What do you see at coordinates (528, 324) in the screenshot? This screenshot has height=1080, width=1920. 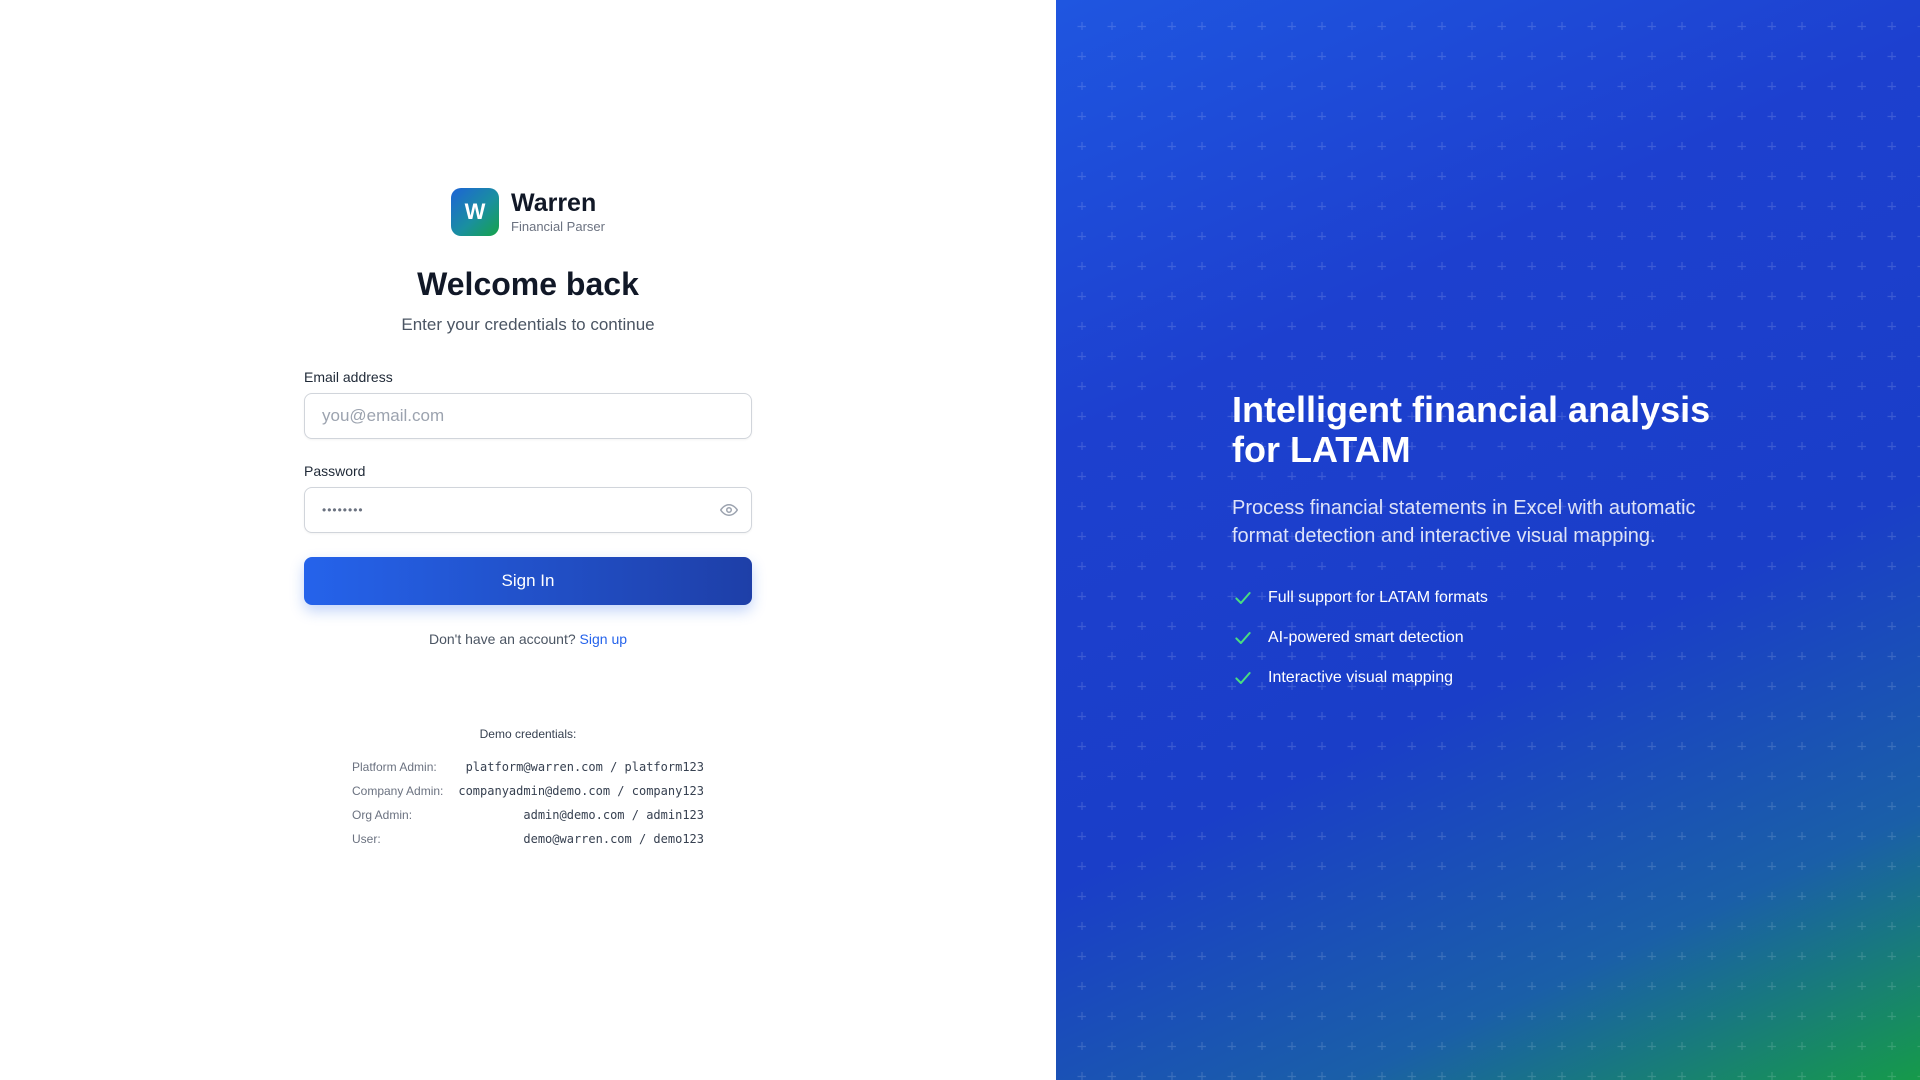 I see `page-subtitle: Enter your credentials to continue` at bounding box center [528, 324].